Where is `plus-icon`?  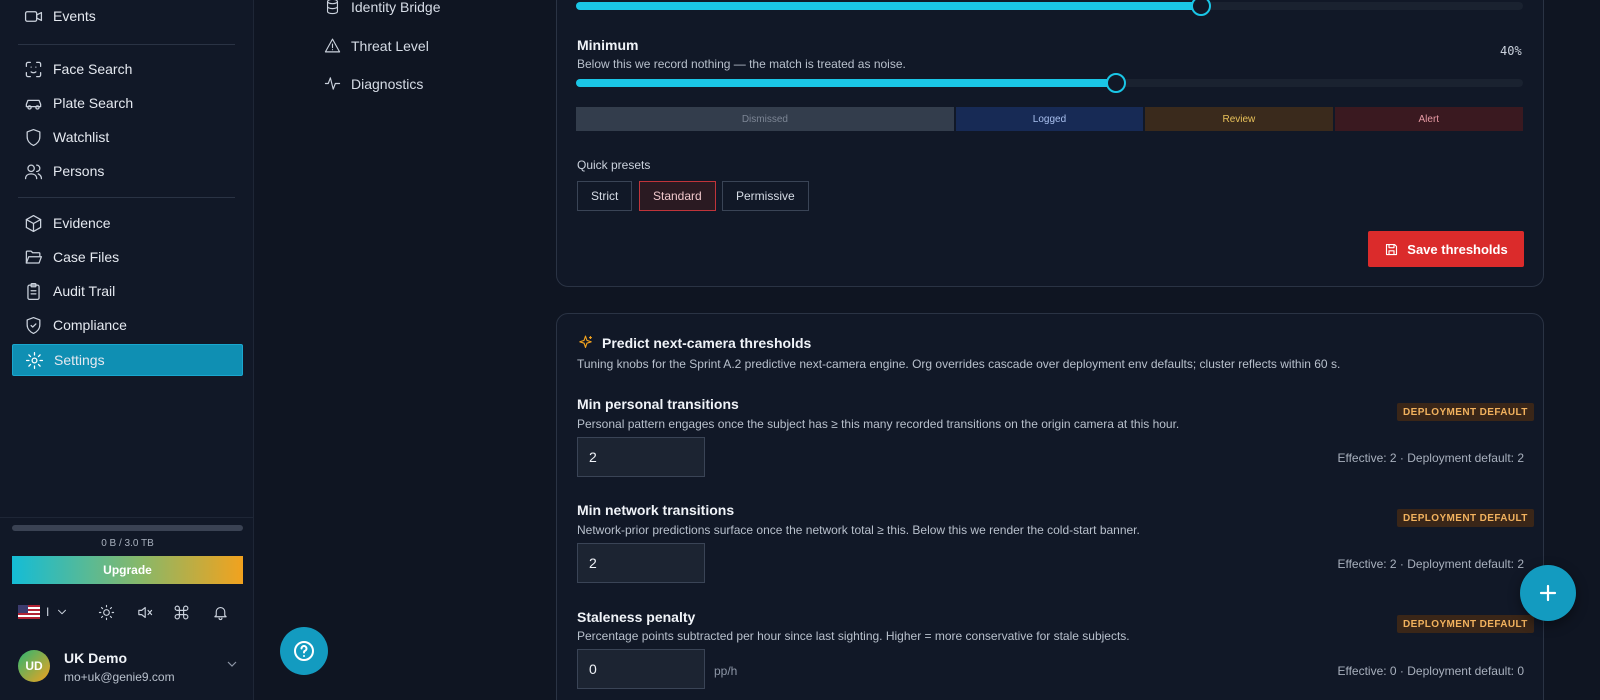 plus-icon is located at coordinates (1548, 593).